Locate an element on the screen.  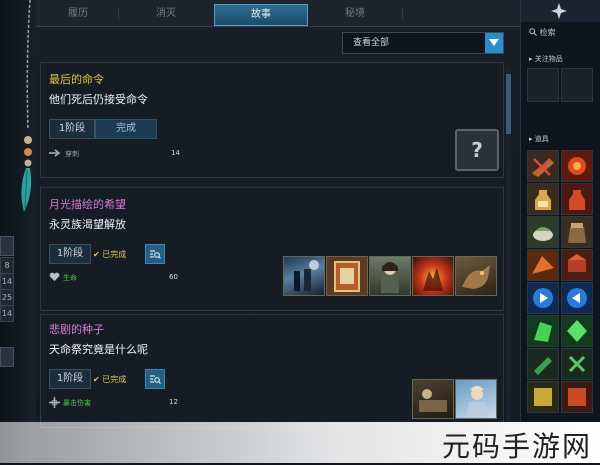
scrollbar-thumb is located at coordinates (508, 104).